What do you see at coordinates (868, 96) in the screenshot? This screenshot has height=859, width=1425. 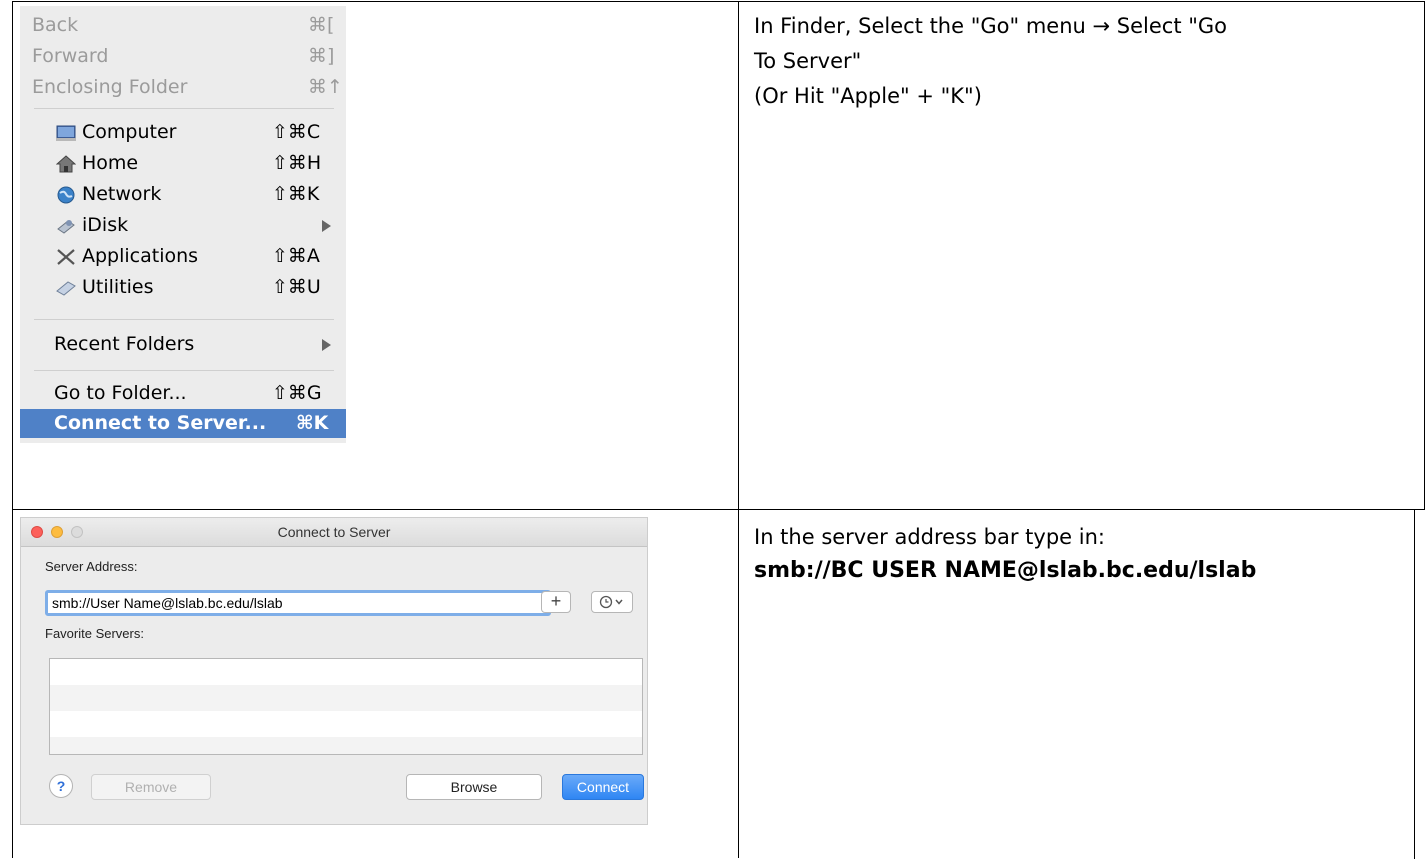 I see `step1-line3: (Or Hit "Apple" + "K")` at bounding box center [868, 96].